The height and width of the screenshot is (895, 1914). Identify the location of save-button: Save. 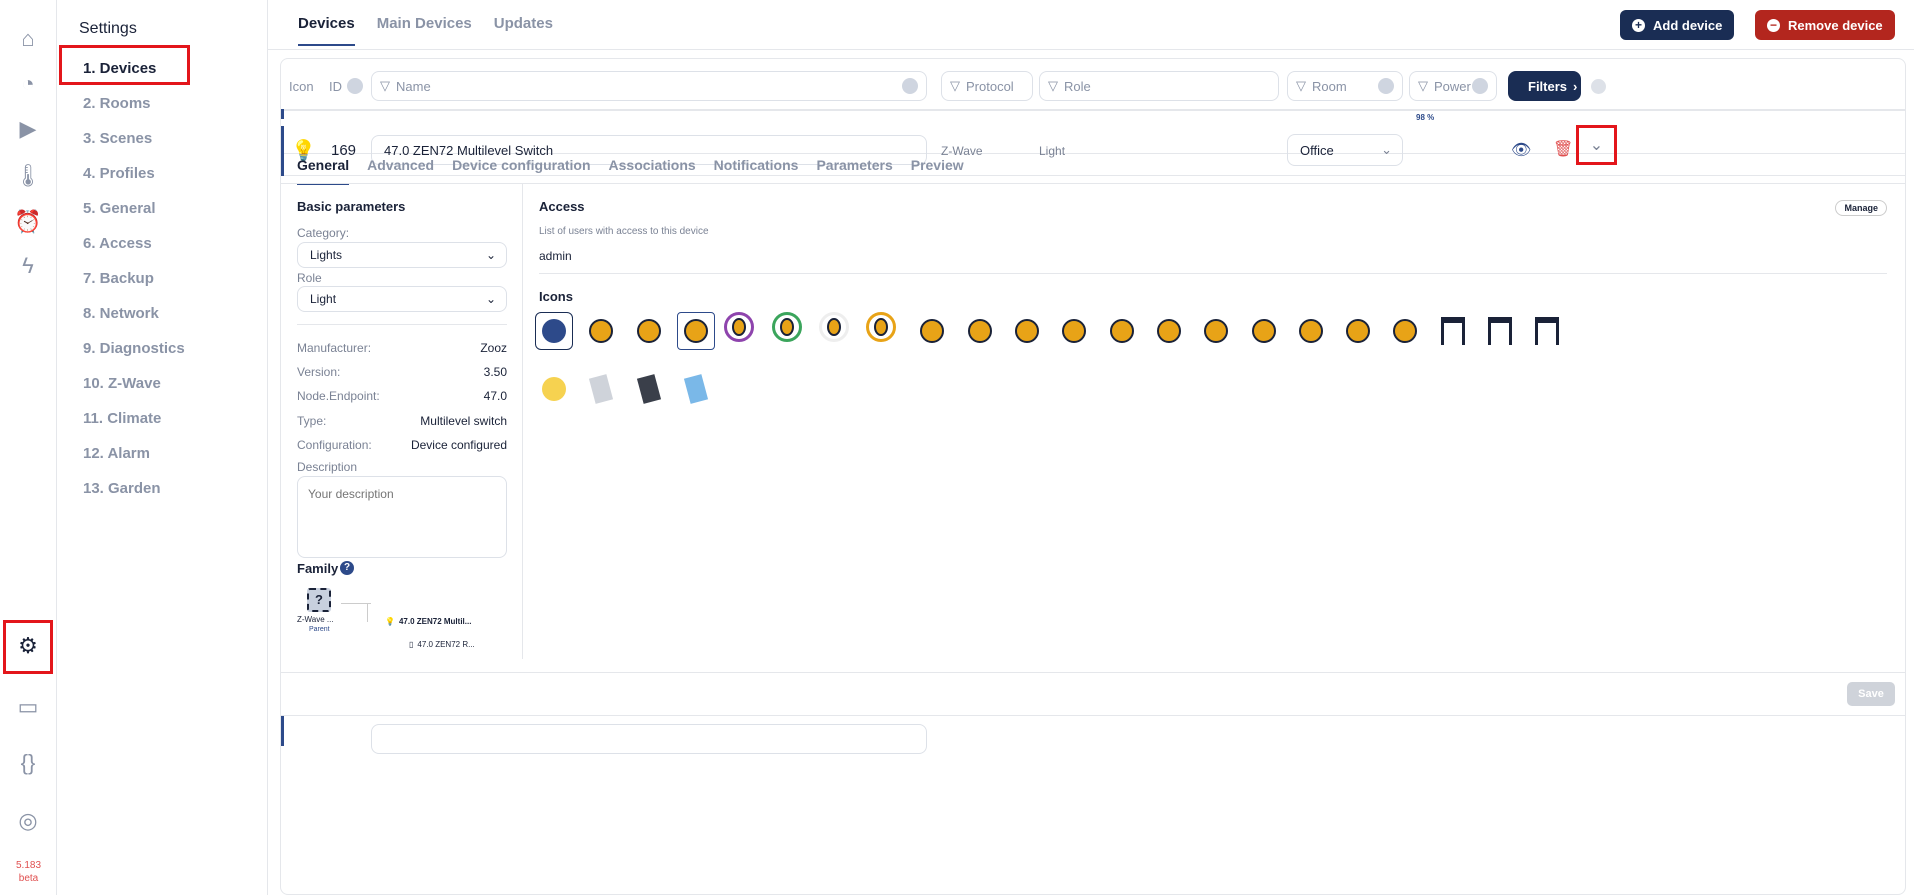
(1871, 694).